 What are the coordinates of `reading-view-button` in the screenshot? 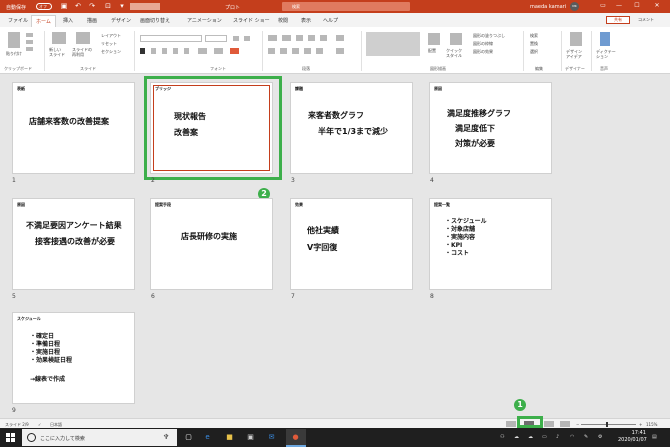 It's located at (549, 424).